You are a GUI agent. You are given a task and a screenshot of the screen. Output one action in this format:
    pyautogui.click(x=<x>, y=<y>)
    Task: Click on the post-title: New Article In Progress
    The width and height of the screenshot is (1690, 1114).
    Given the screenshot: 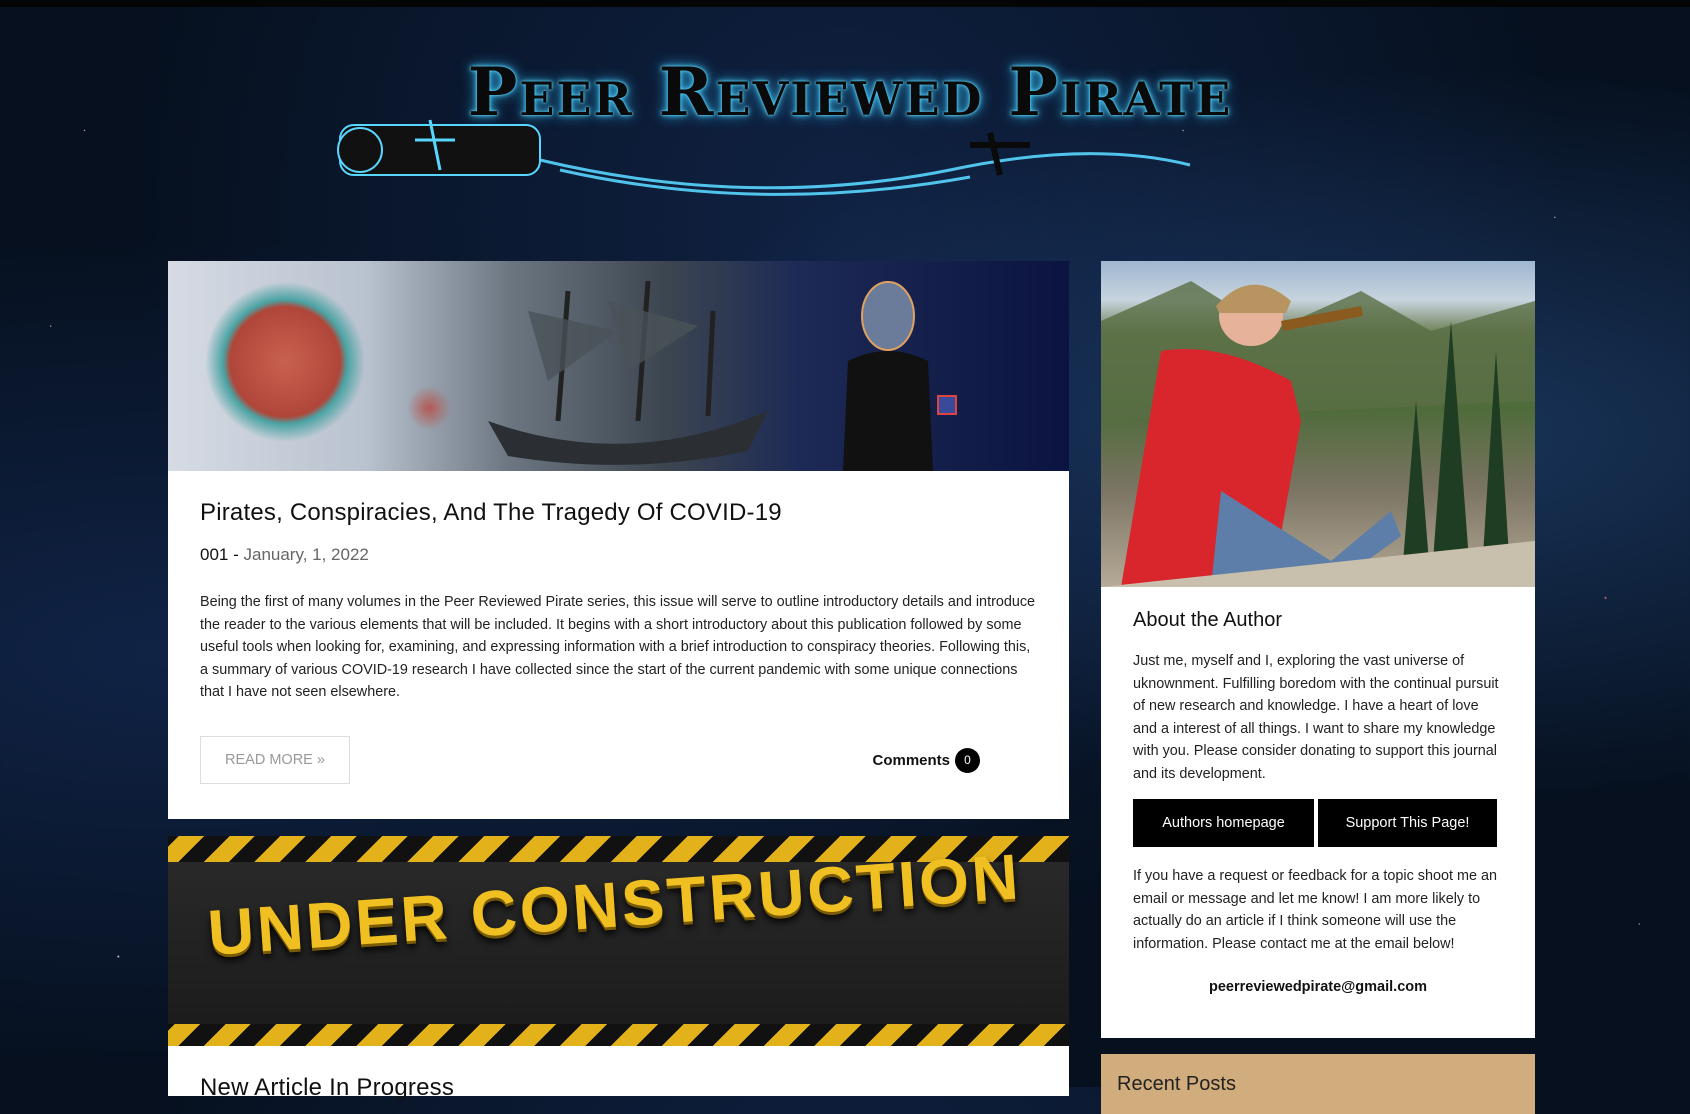 What is the action you would take?
    pyautogui.click(x=618, y=1088)
    